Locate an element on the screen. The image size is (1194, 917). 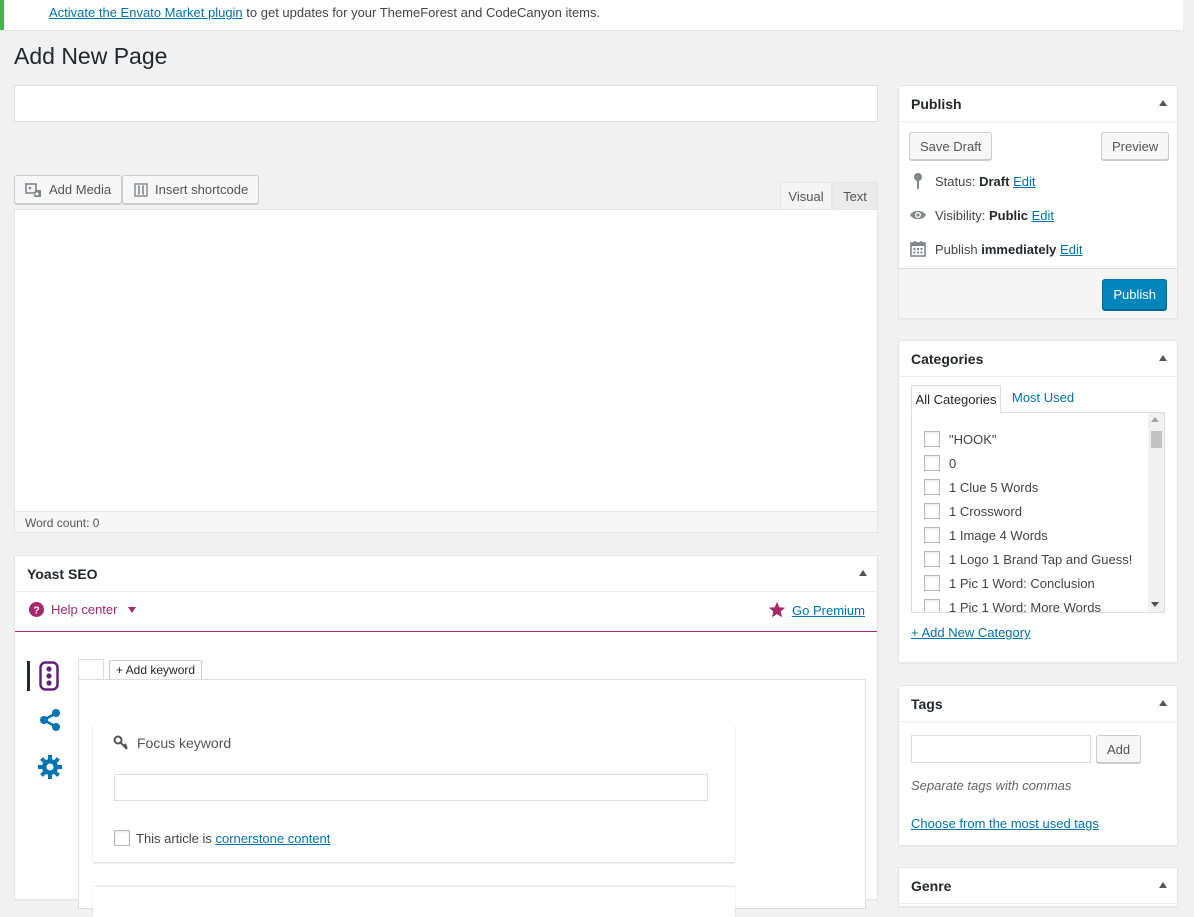
add-media-button: Add Media is located at coordinates (68, 189).